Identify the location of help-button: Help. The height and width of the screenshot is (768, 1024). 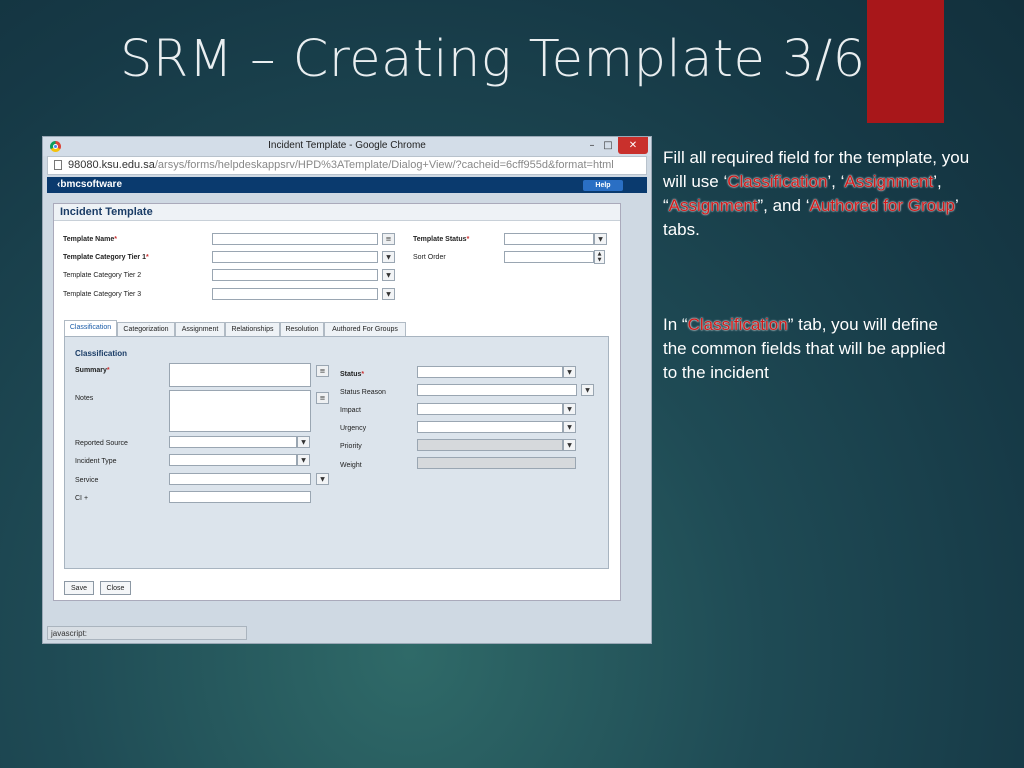
(603, 185).